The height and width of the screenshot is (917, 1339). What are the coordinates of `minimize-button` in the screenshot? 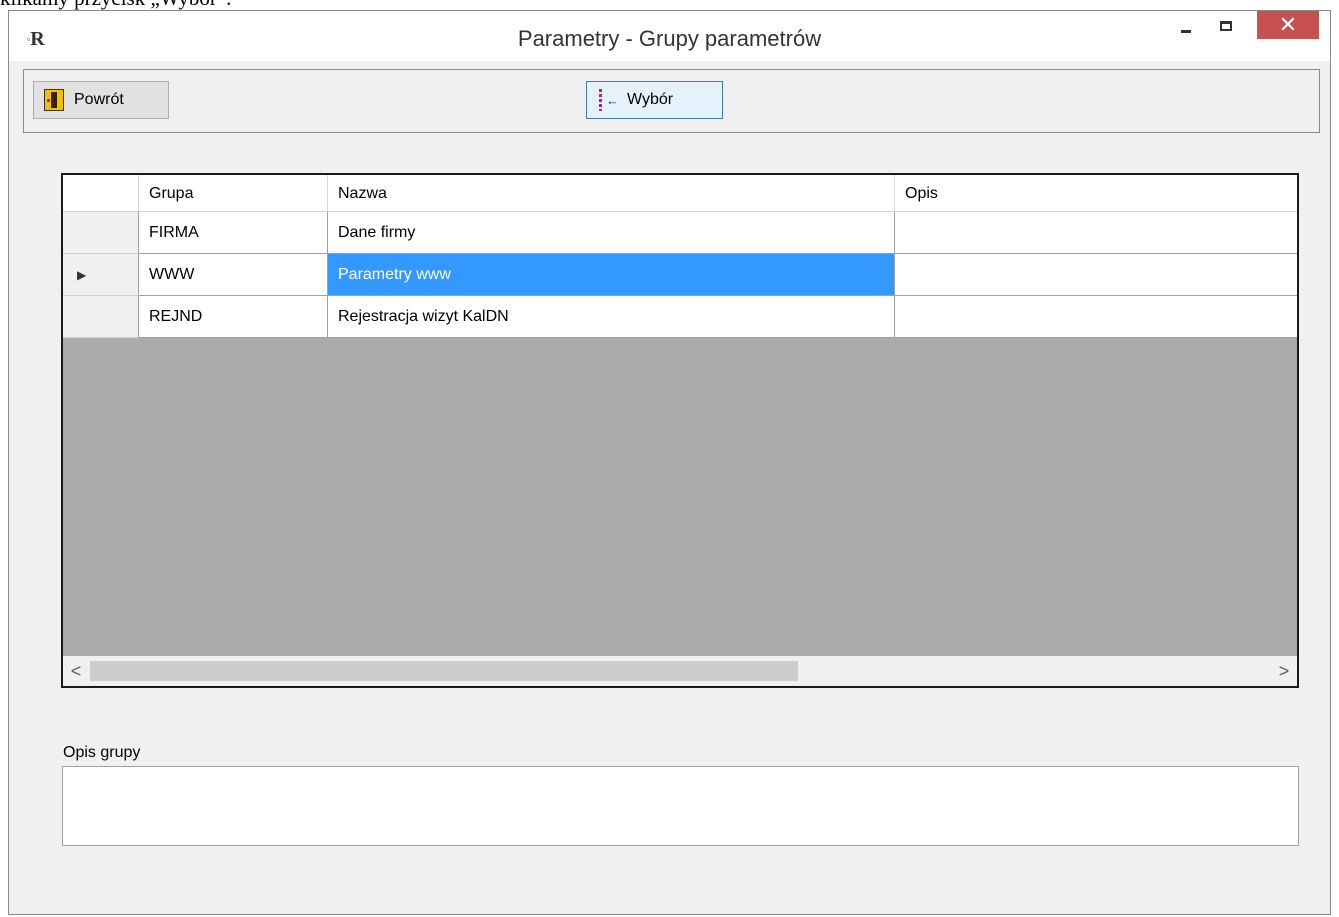 It's located at (1186, 26).